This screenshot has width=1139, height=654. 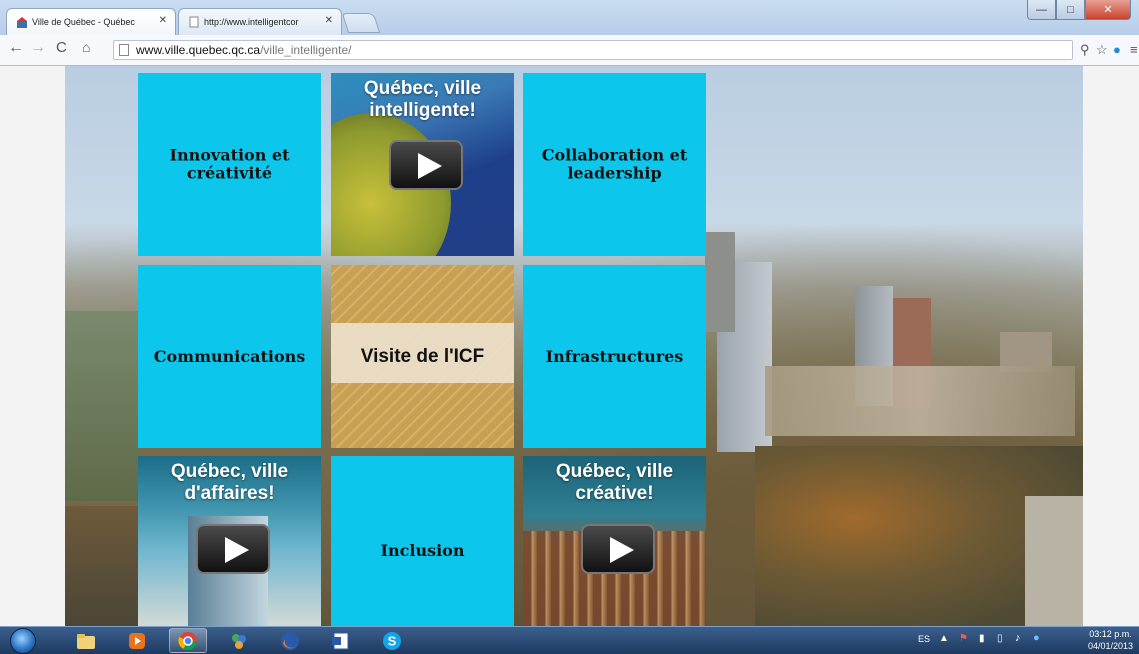 What do you see at coordinates (1018, 638) in the screenshot?
I see `volume-icon: ♪` at bounding box center [1018, 638].